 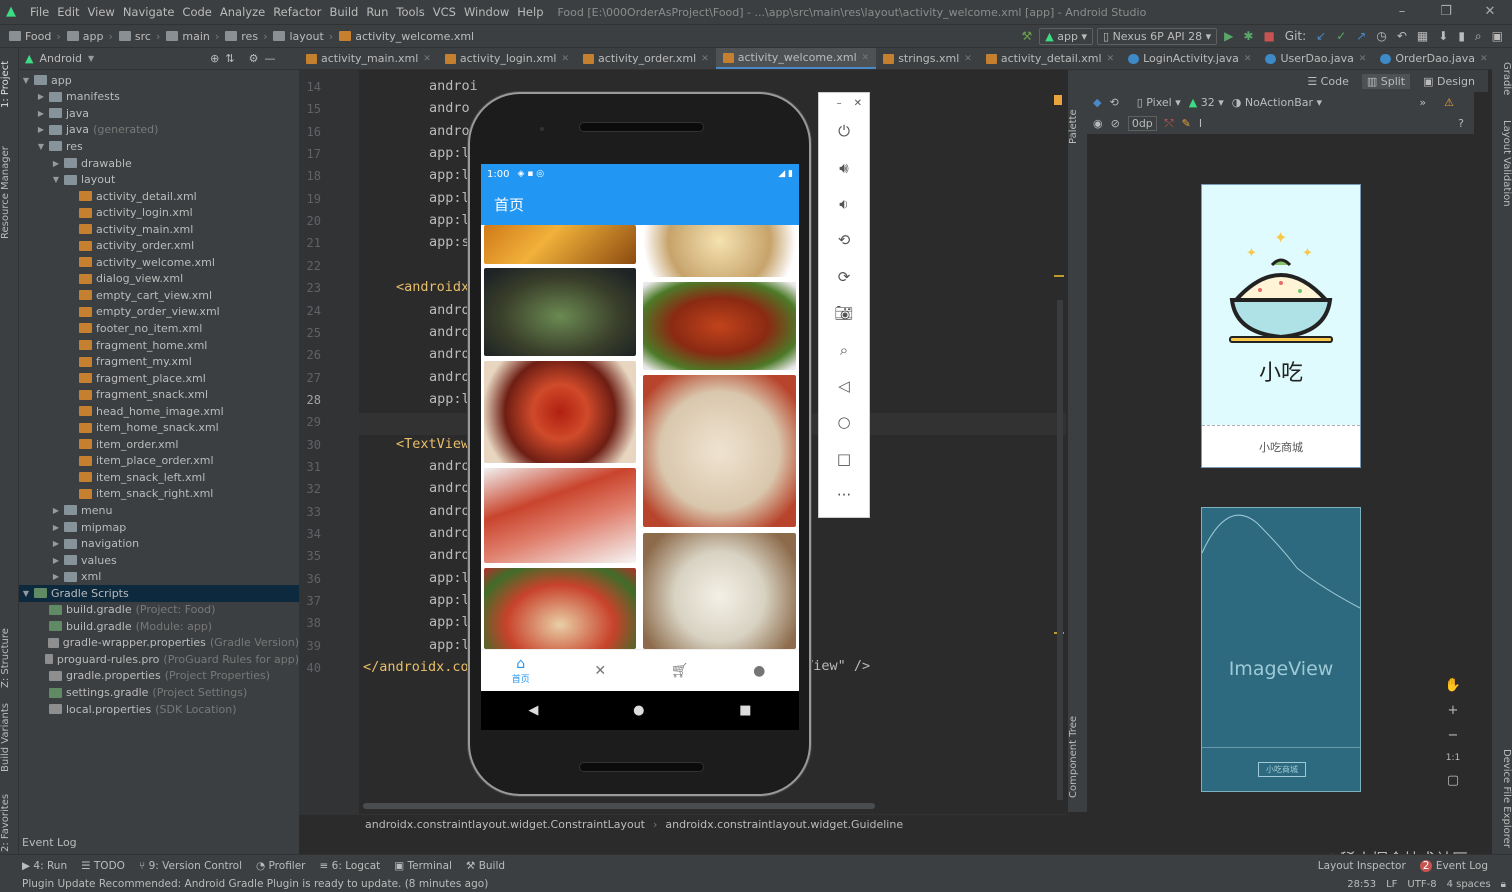 I want to click on tab-resource-manager: Resource Manager, so click(x=9, y=193).